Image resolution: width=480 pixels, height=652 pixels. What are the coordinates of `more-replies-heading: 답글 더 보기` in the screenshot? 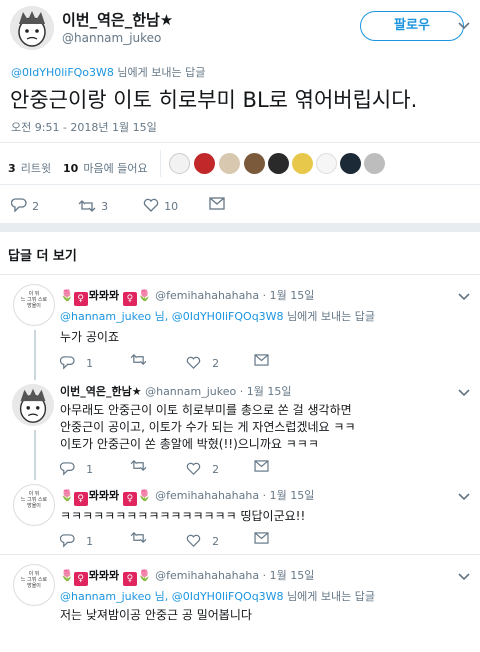 It's located at (42, 254).